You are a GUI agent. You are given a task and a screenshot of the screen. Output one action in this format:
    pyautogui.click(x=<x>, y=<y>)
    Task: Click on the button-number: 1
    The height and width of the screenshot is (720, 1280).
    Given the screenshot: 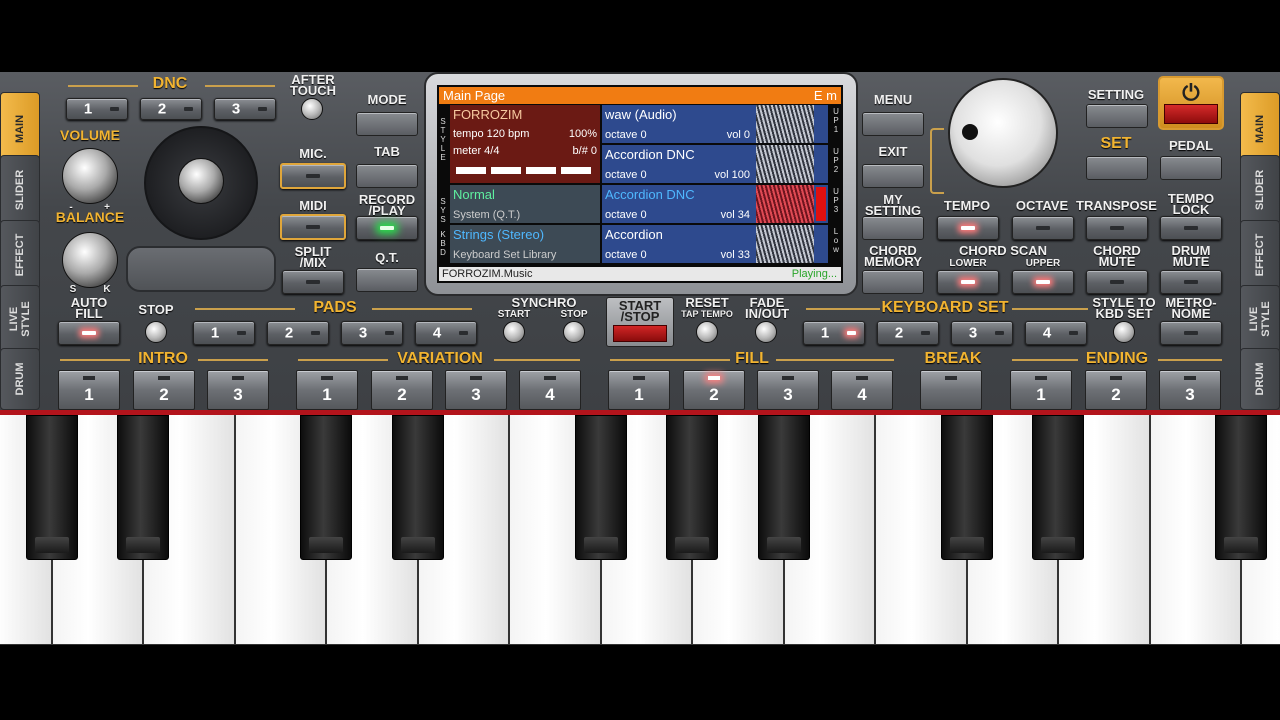 What is the action you would take?
    pyautogui.click(x=215, y=333)
    